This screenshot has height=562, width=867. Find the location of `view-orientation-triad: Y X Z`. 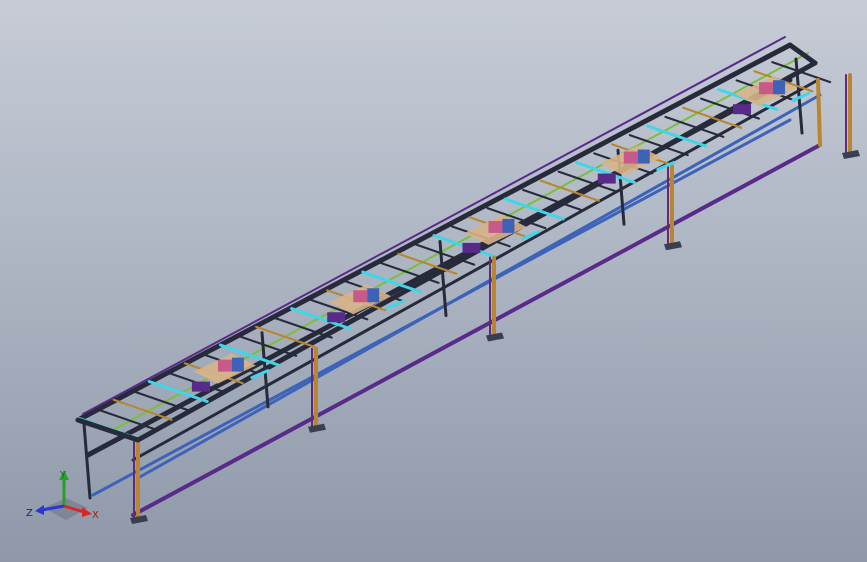

view-orientation-triad: Y X Z is located at coordinates (62, 496).